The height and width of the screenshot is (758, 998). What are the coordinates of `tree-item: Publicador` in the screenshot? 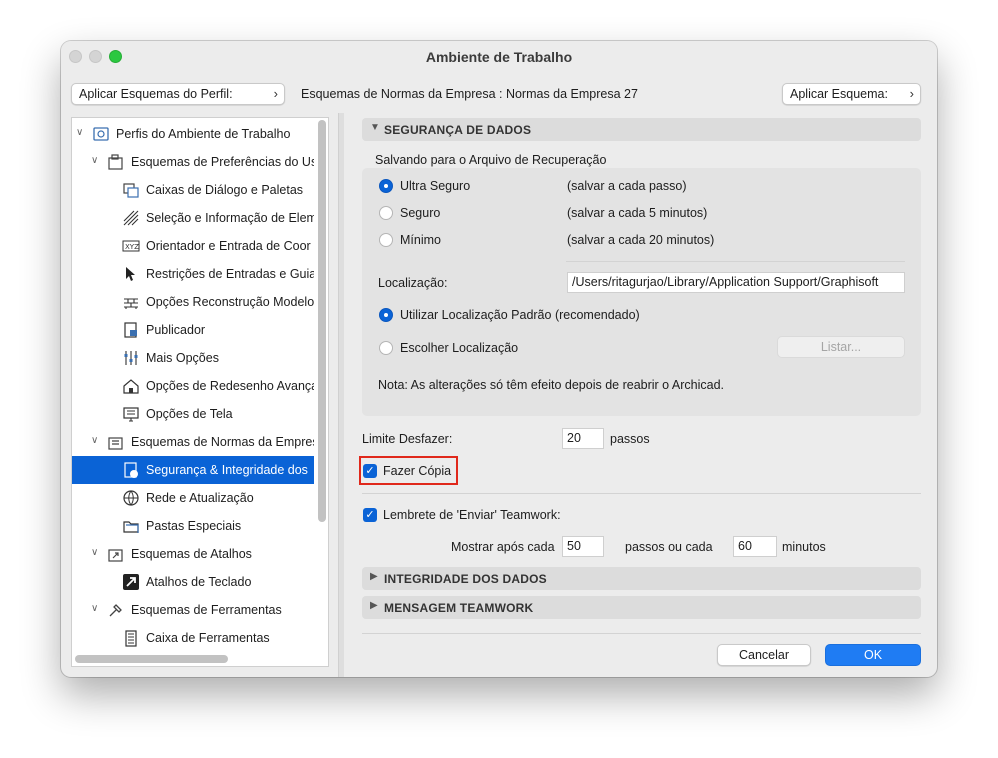 It's located at (193, 330).